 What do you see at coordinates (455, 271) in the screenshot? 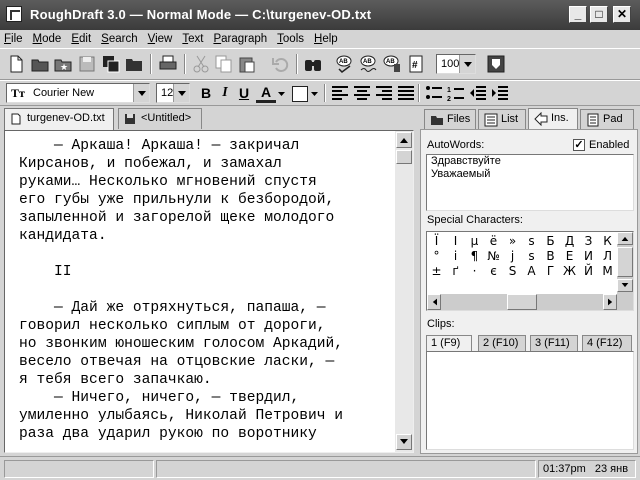
I see `special-char: ґ` at bounding box center [455, 271].